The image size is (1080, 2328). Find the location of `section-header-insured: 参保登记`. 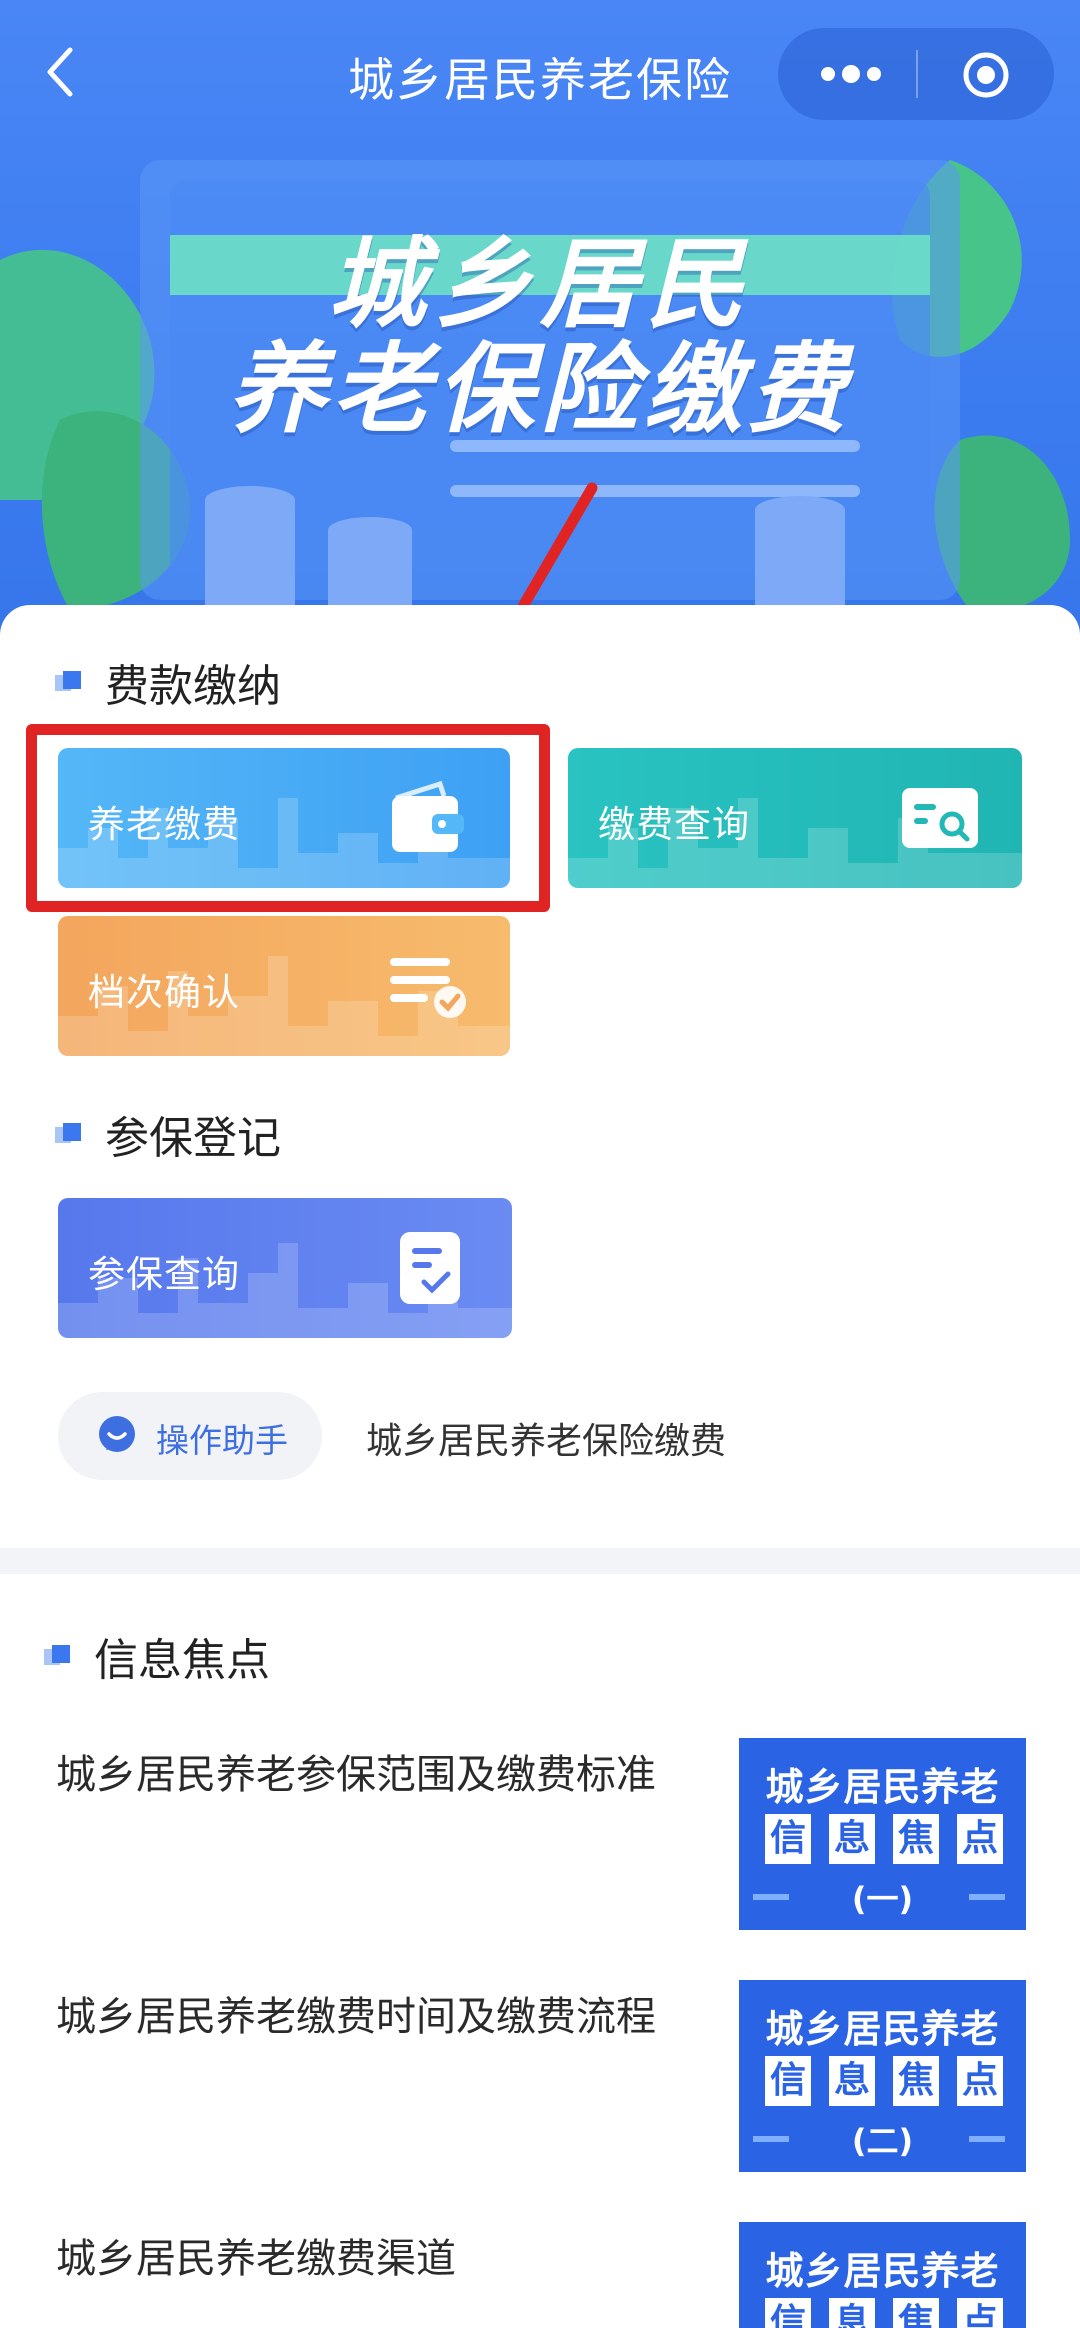

section-header-insured: 参保登记 is located at coordinates (168, 1134).